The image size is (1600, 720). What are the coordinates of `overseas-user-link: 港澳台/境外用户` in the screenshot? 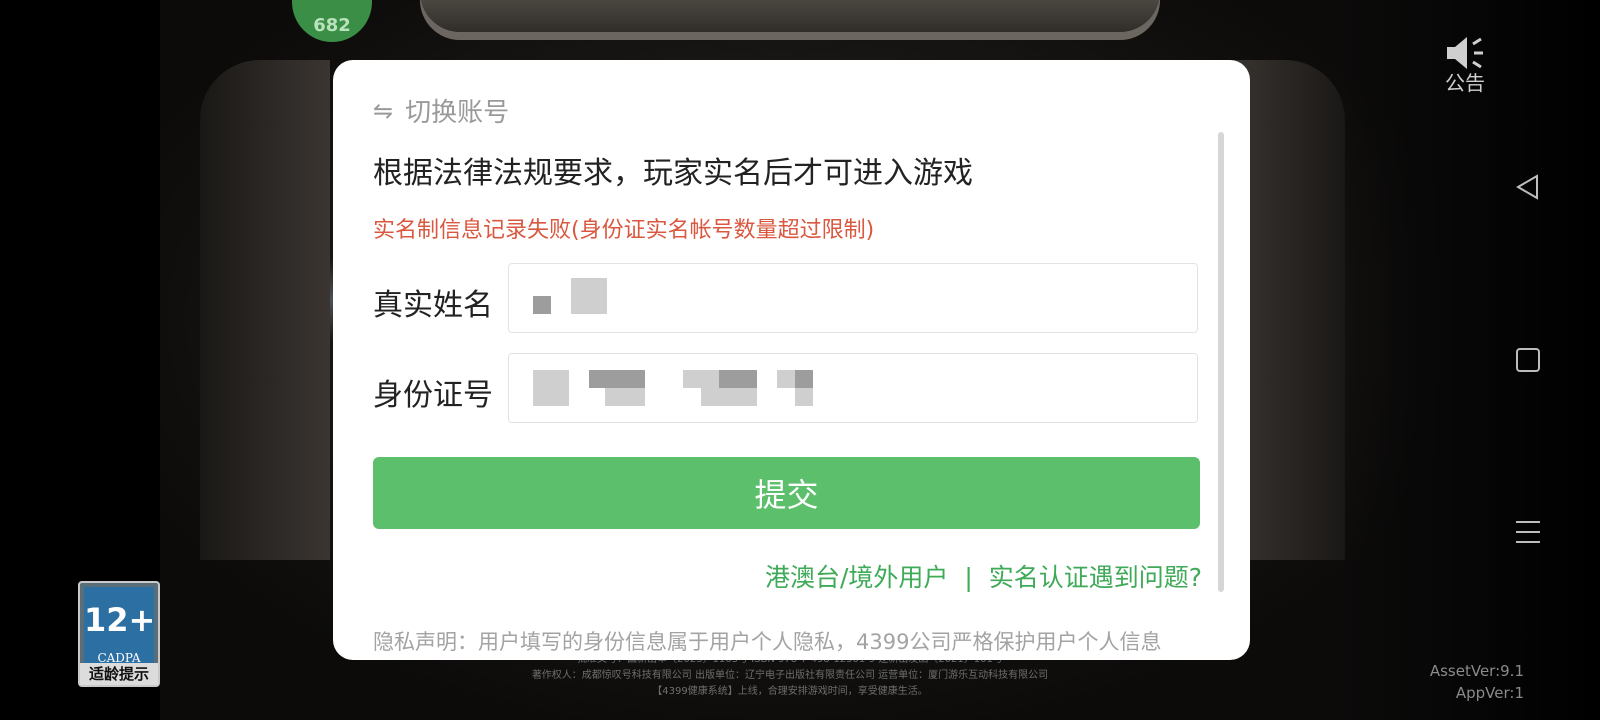 It's located at (856, 577).